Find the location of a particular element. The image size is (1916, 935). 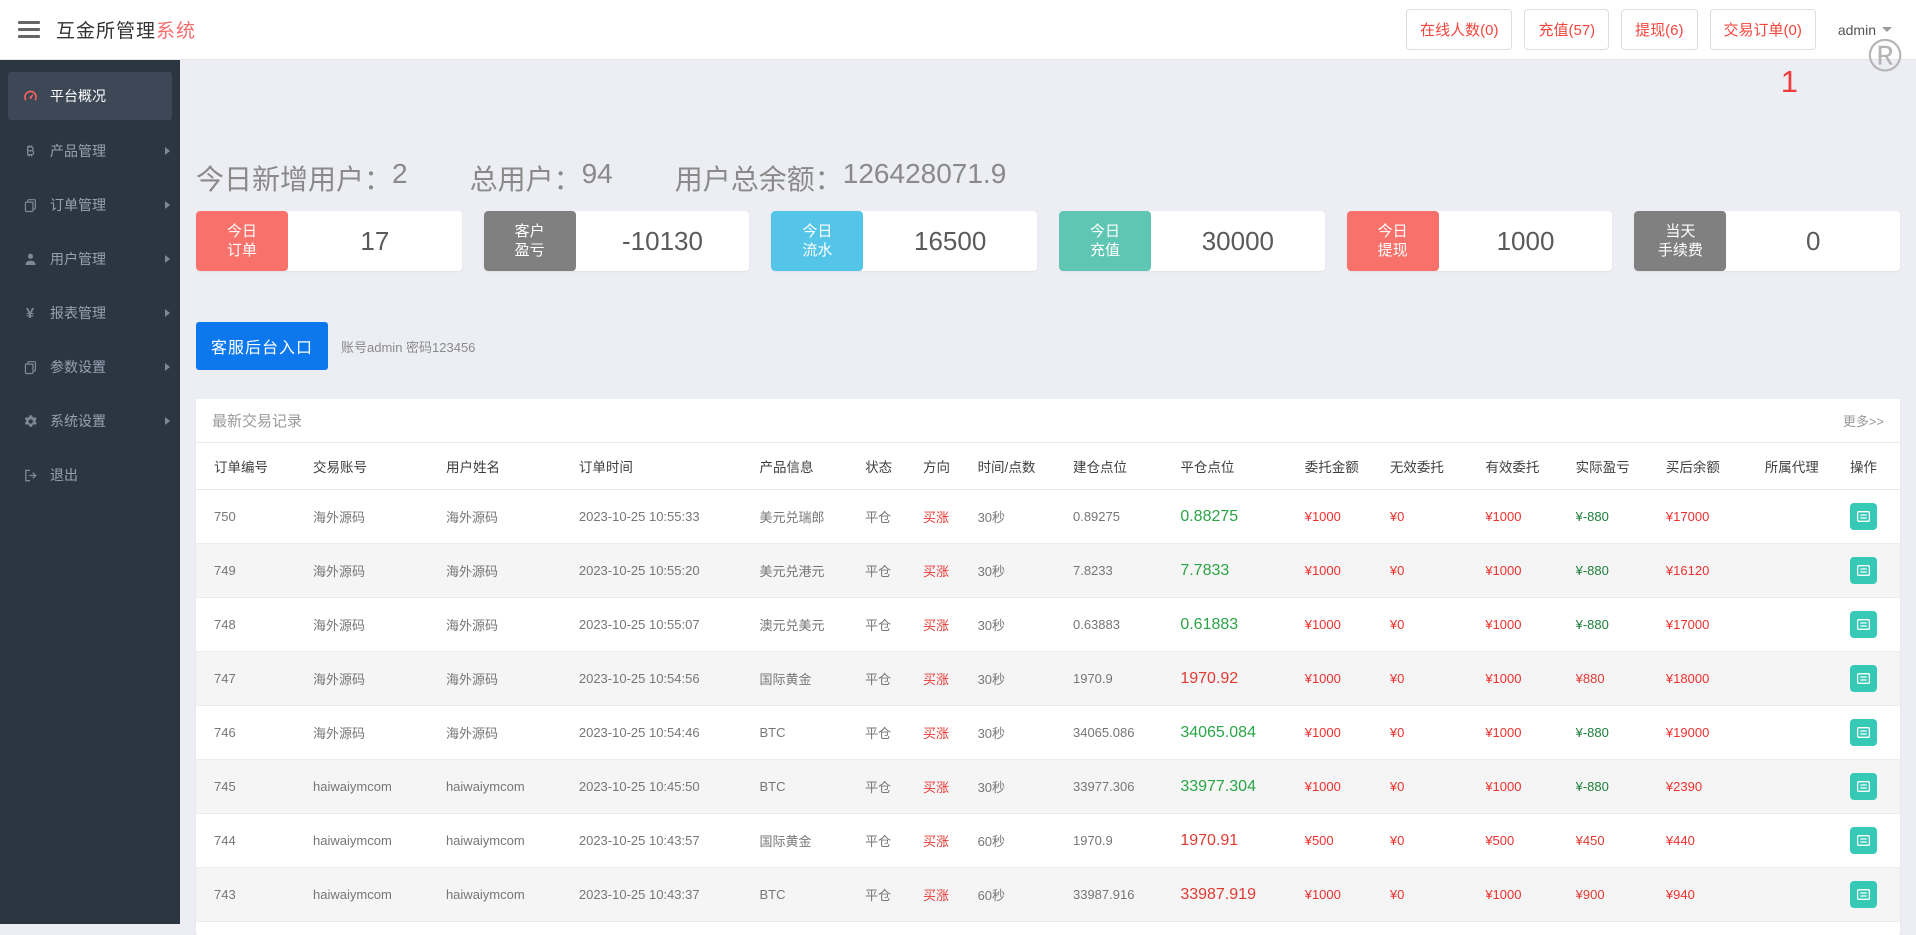

cell-order-id: 746 is located at coordinates (250, 733).